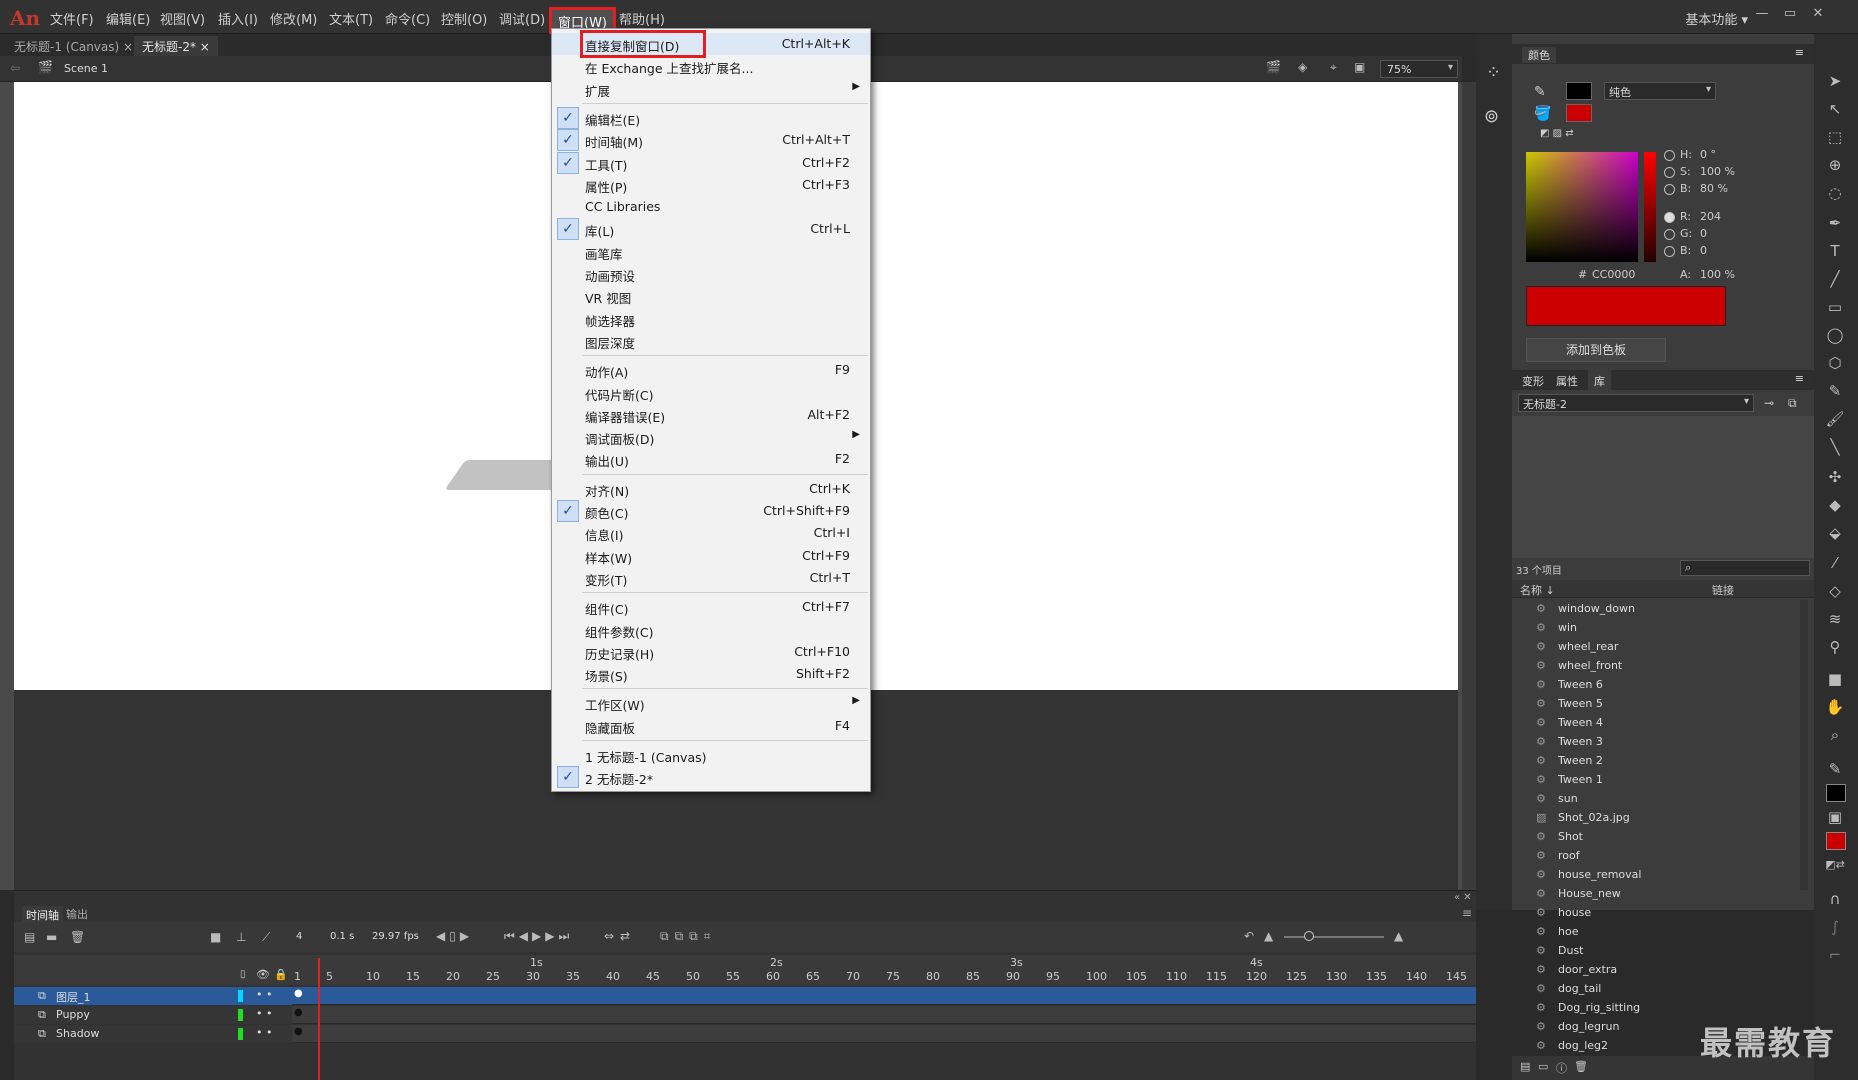 The width and height of the screenshot is (1858, 1080). What do you see at coordinates (73, 46) in the screenshot?
I see `doc-tab-1: 无标题-1 (Canvas) ×` at bounding box center [73, 46].